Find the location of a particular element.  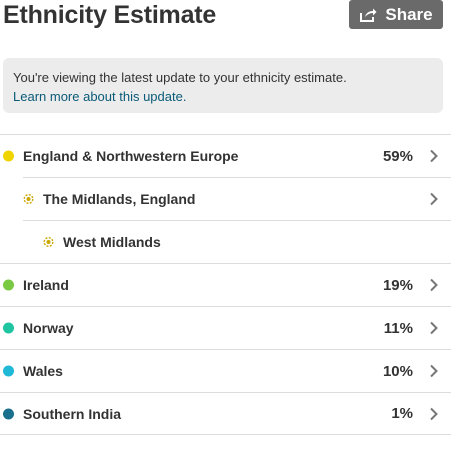

share-label: Share is located at coordinates (409, 14).